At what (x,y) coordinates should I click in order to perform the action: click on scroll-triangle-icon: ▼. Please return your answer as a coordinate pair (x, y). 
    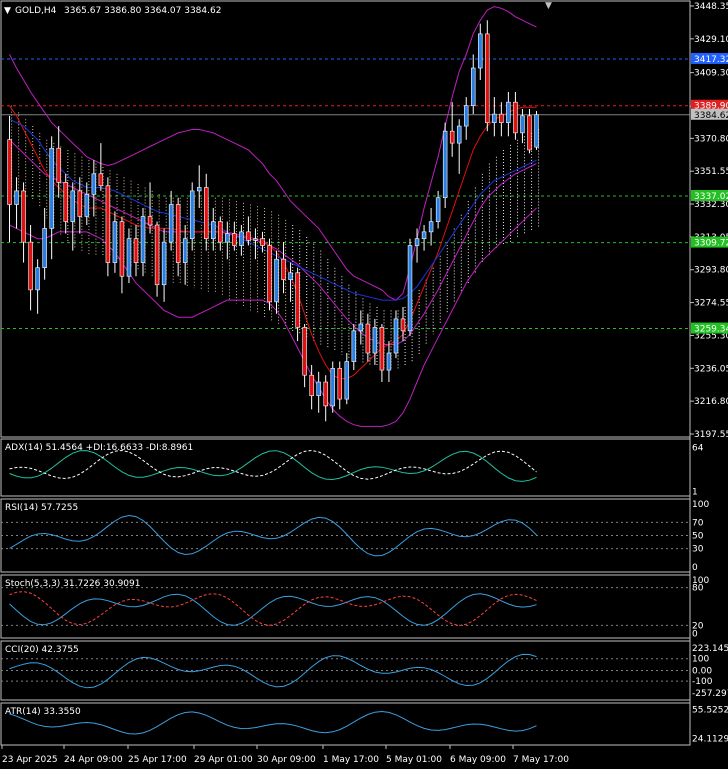
    Looking at the image, I should click on (548, 6).